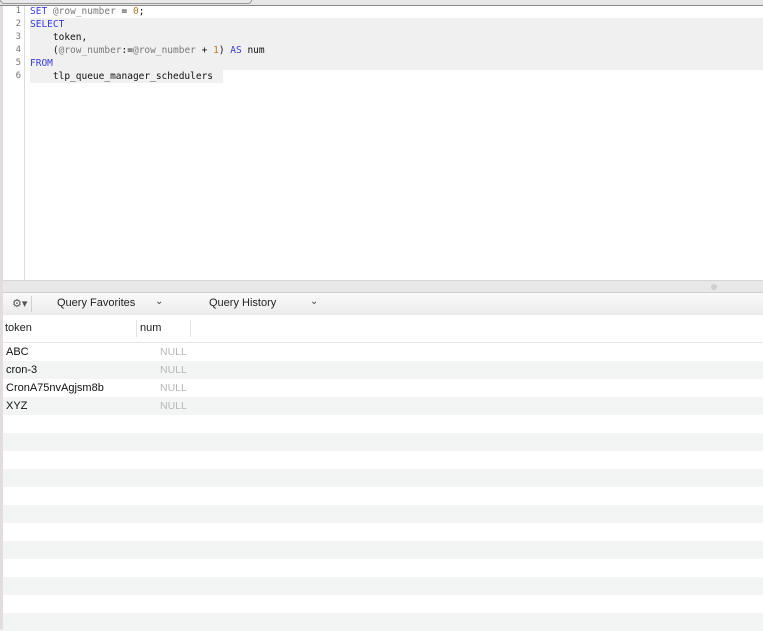 This screenshot has height=631, width=763. Describe the element at coordinates (224, 50) in the screenshot. I see `sql-text: )` at that location.